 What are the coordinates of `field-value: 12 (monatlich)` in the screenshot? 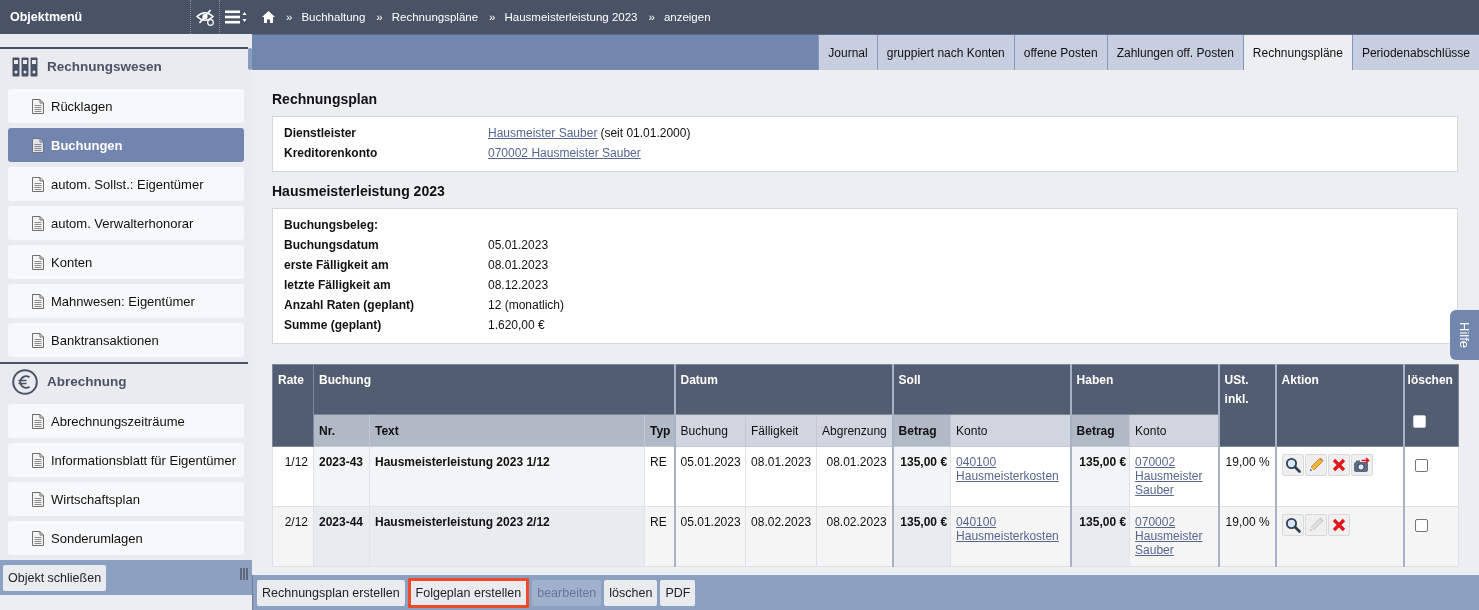 It's located at (527, 305).